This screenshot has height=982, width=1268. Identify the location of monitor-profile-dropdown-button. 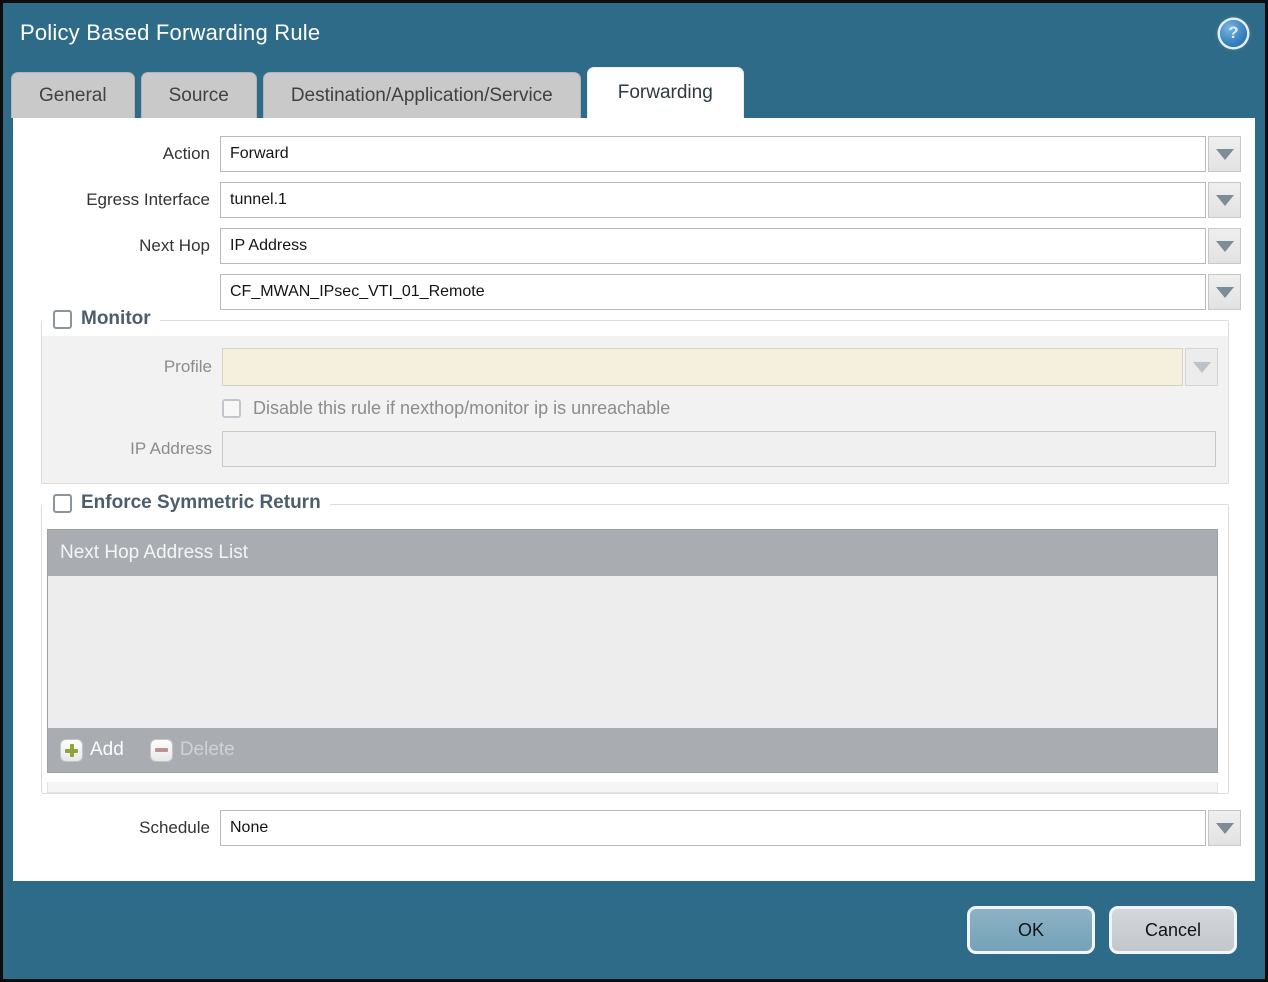
(1201, 367).